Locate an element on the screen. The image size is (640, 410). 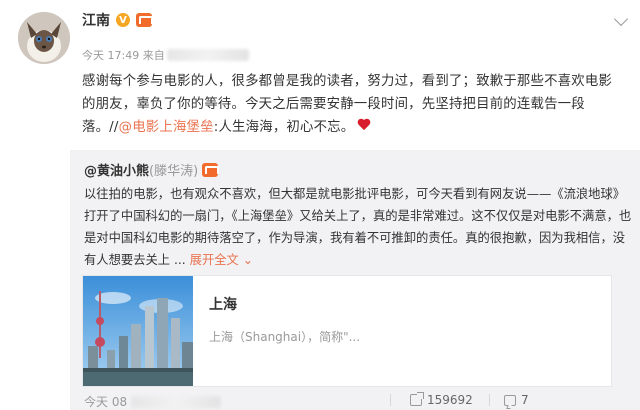
chevron-down-icon: ⌄ is located at coordinates (248, 260).